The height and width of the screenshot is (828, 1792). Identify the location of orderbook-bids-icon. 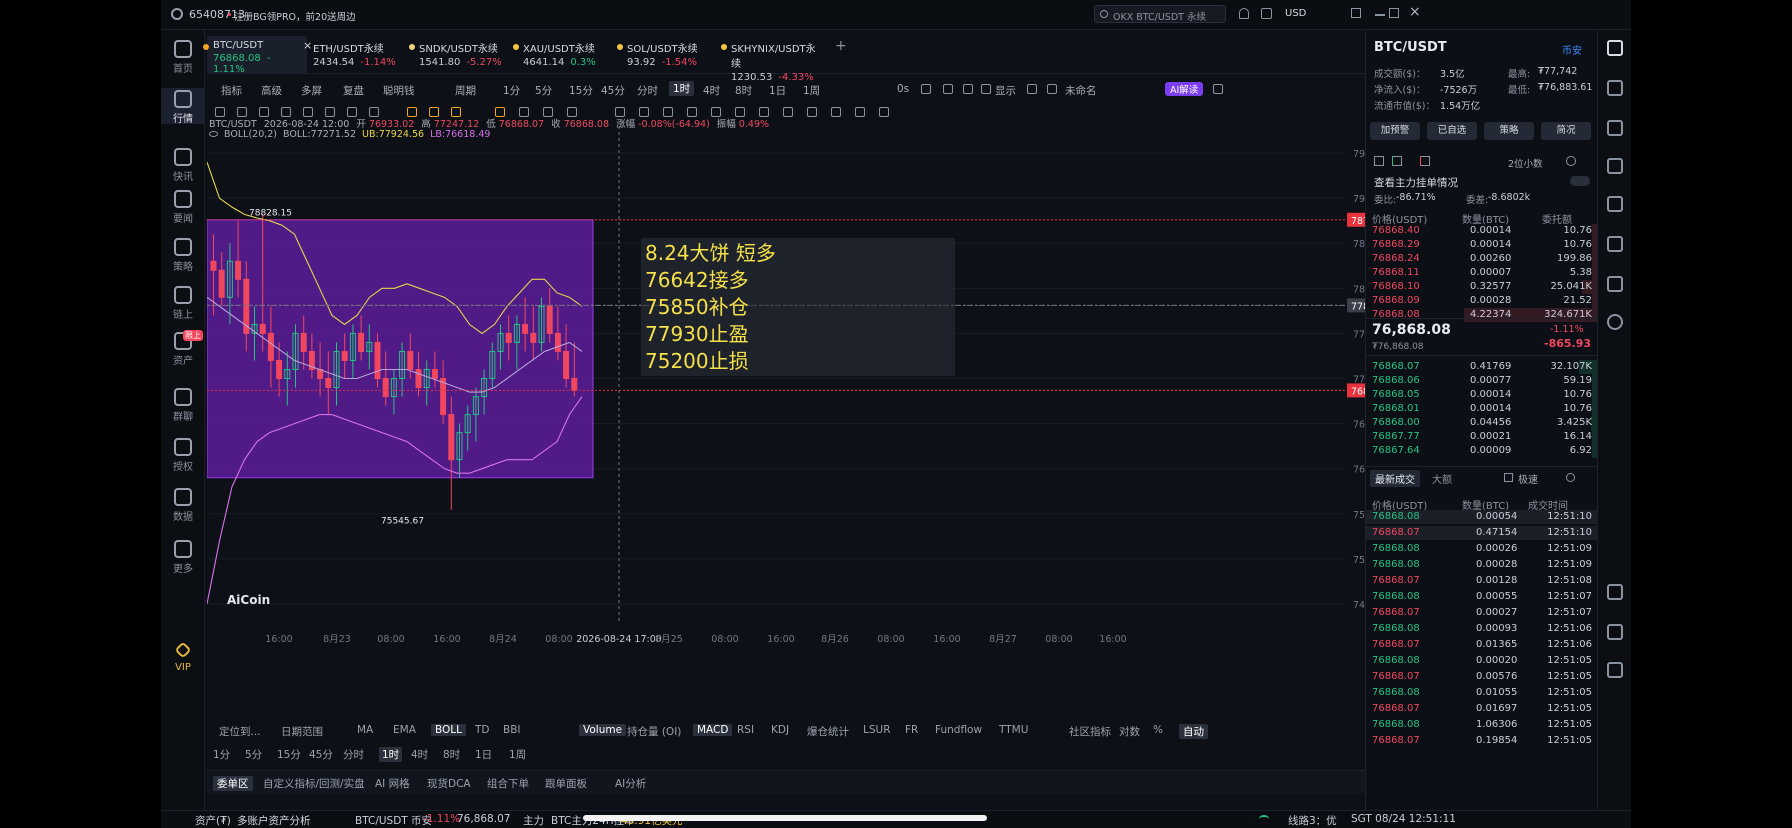
(1397, 161).